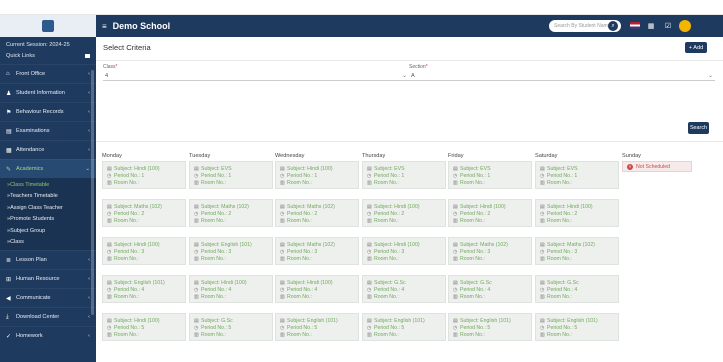 This screenshot has width=723, height=362. I want to click on cell-line: ▤ Subject: Hindi (100), so click(144, 168).